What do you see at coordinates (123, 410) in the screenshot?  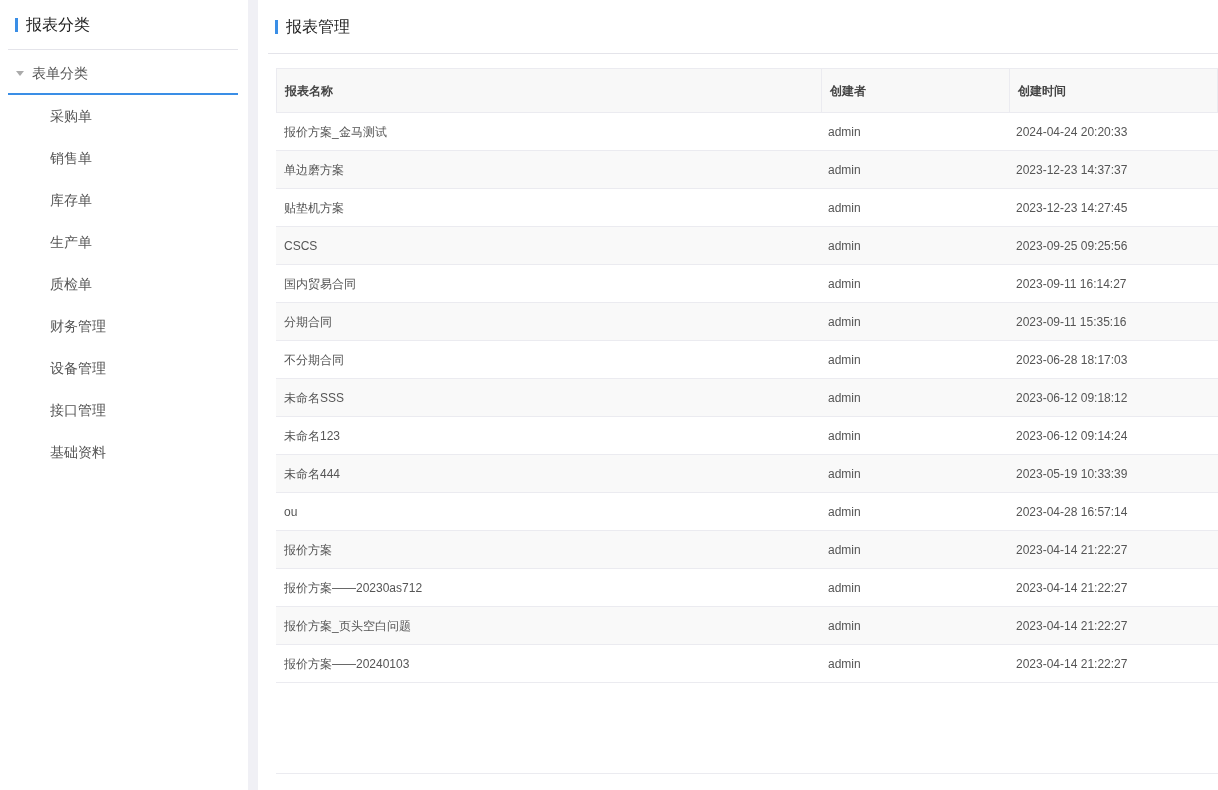 I see `tree-item: 接口管理` at bounding box center [123, 410].